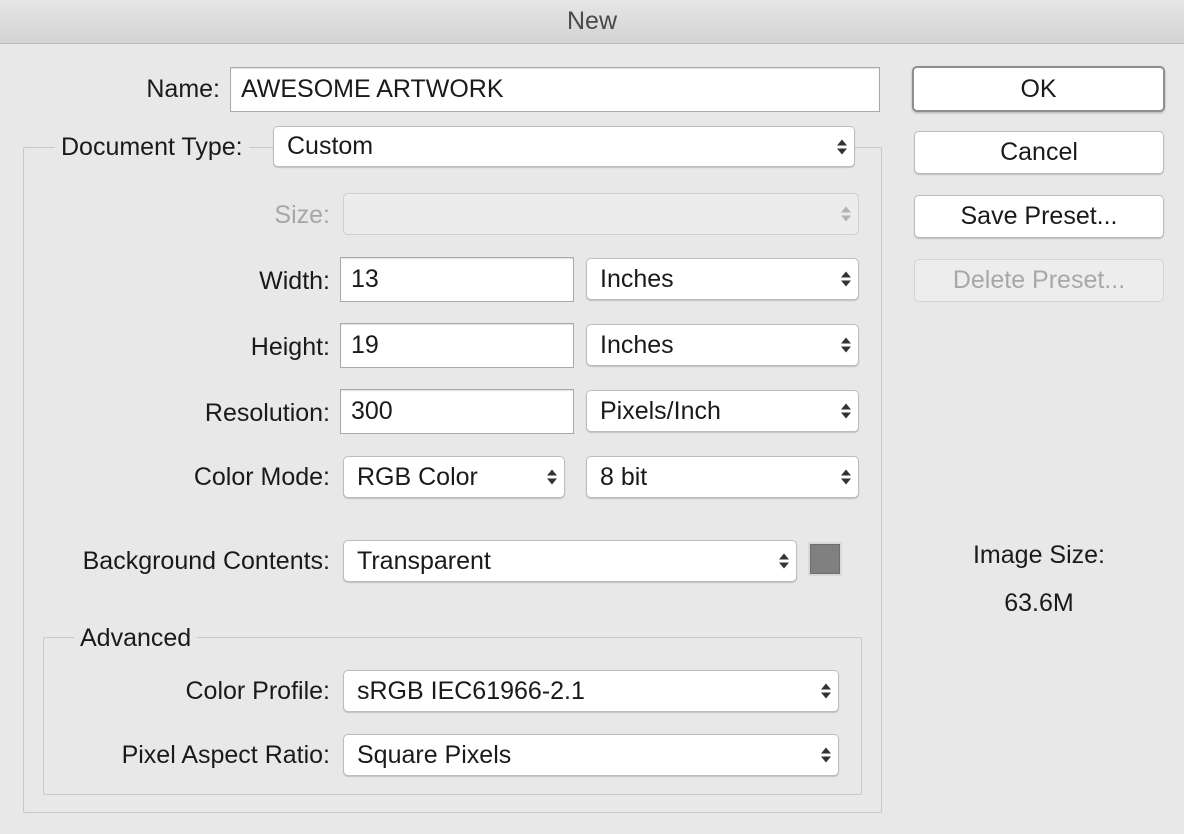 This screenshot has width=1184, height=834. I want to click on pixel-aspect-ratio-select: Square Pixels, so click(591, 755).